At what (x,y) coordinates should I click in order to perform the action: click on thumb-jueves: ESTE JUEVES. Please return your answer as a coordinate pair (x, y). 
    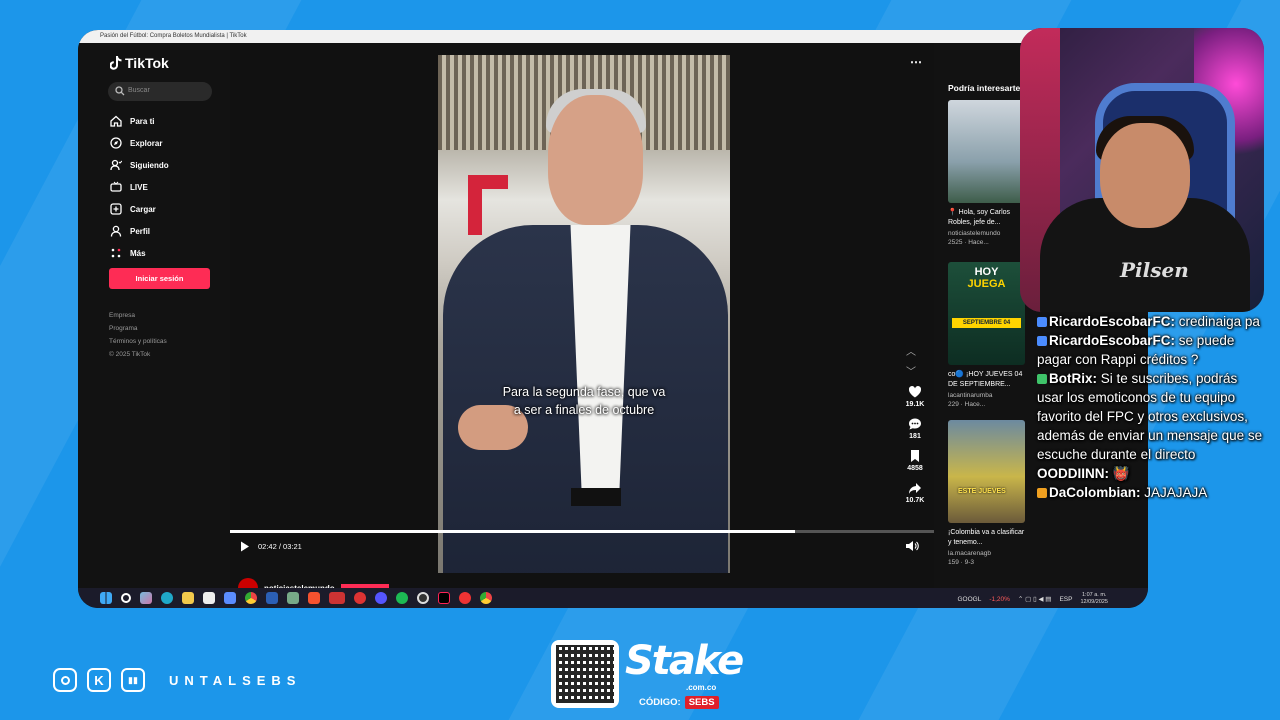
    Looking at the image, I should click on (982, 491).